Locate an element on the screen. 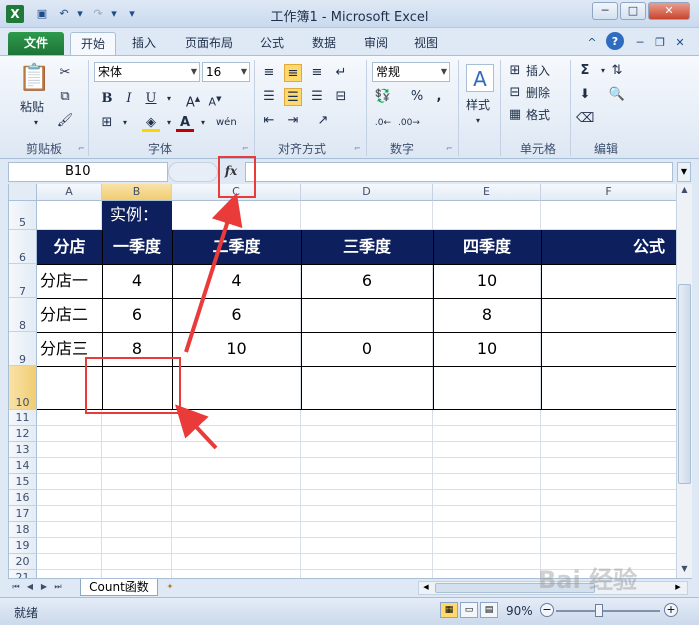  arrow-to-fx-icon is located at coordinates (213, 272).